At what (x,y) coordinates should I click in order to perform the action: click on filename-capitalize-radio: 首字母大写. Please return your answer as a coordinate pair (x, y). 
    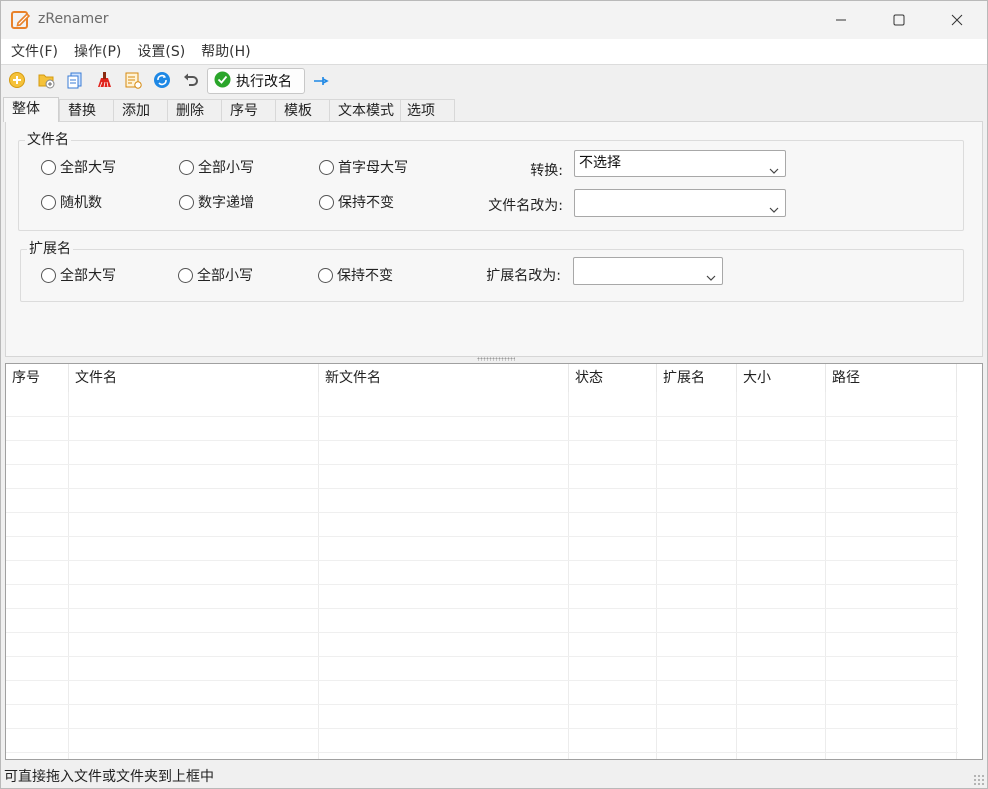
    Looking at the image, I should click on (363, 167).